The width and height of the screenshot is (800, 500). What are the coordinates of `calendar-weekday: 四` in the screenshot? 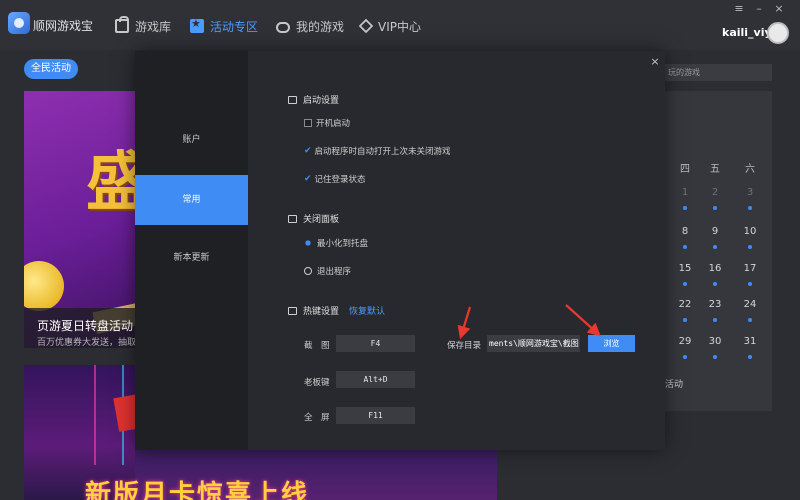 It's located at (685, 169).